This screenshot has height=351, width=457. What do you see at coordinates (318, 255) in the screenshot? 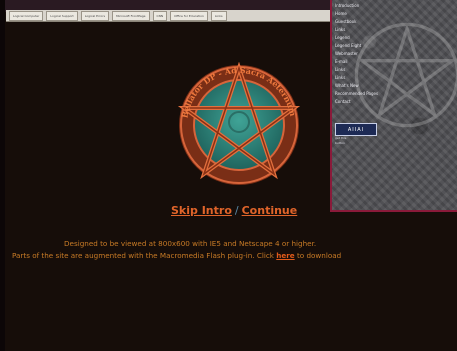
I see `flash-text-suffix: to download` at bounding box center [318, 255].